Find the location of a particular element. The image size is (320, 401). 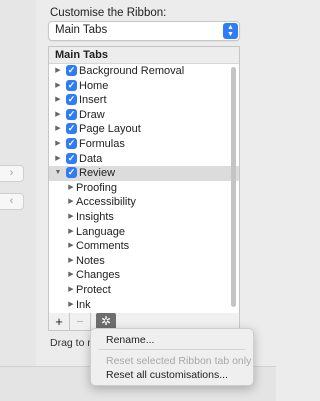

tree-subitem-label: Protect is located at coordinates (93, 289).